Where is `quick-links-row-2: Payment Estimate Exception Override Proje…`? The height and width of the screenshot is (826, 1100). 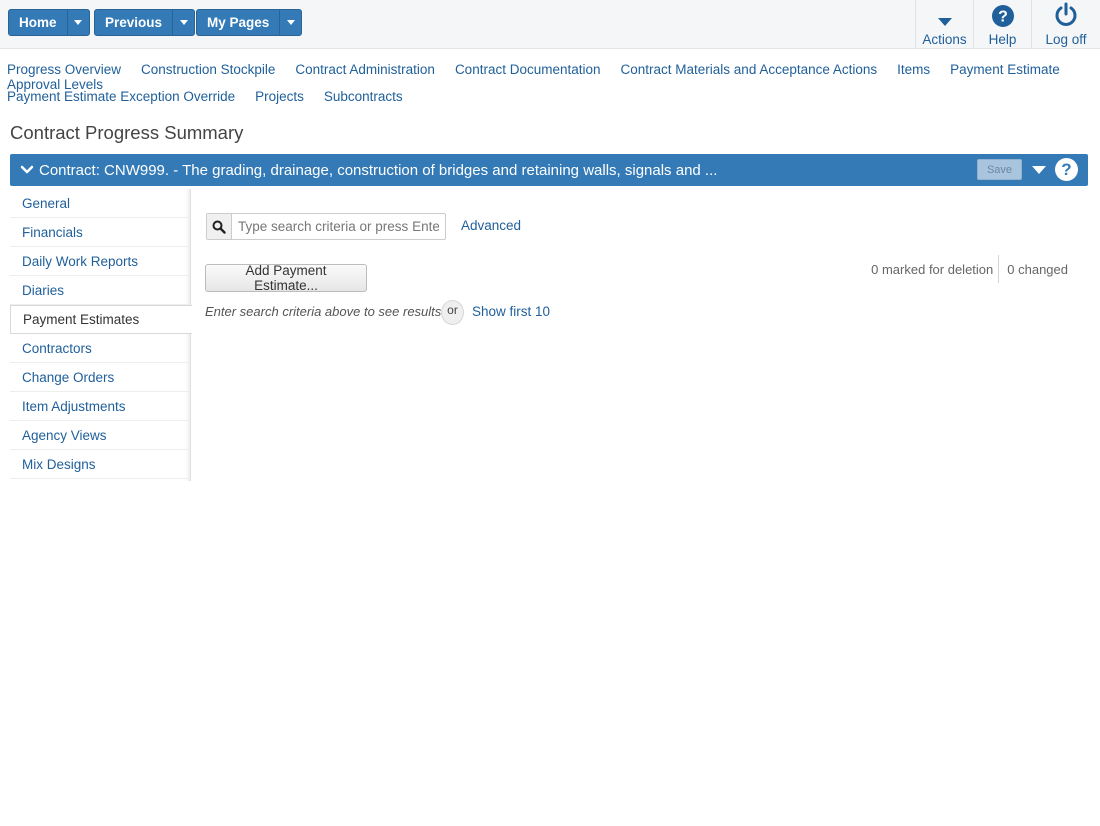 quick-links-row-2: Payment Estimate Exception Override Proje… is located at coordinates (215, 96).